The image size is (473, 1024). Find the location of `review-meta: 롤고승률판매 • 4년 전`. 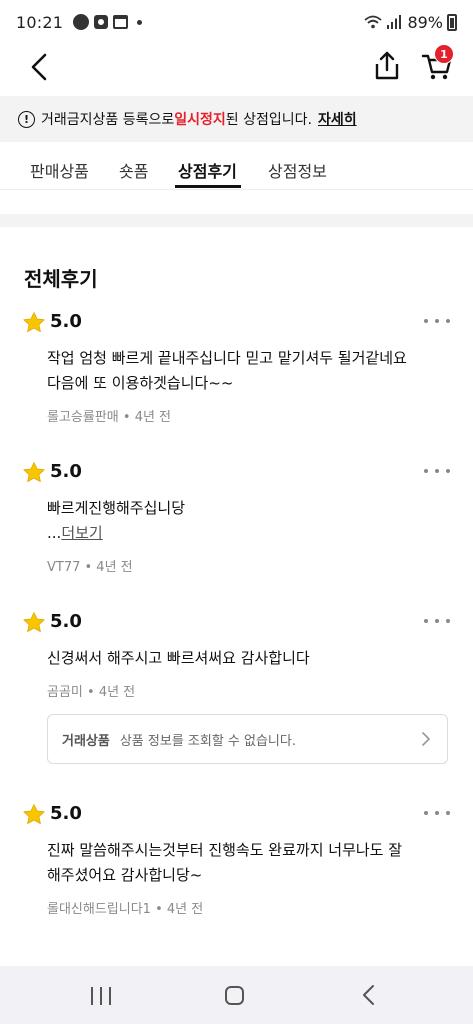

review-meta: 롤고승률판매 • 4년 전 is located at coordinates (109, 417).